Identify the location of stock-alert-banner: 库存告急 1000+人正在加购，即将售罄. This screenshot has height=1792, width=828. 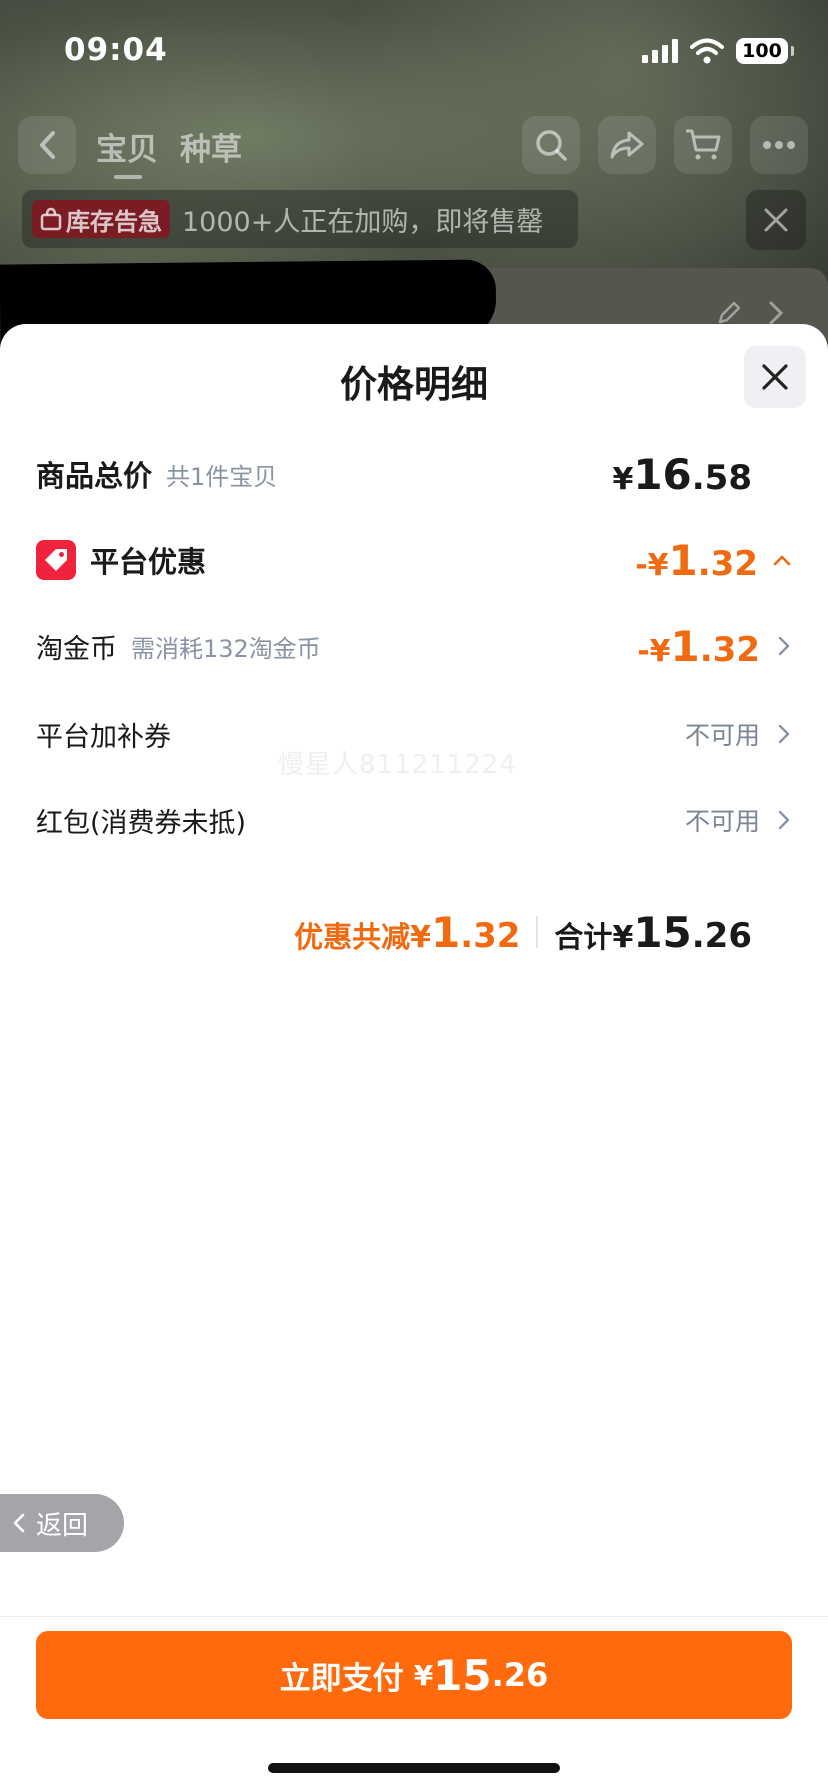
(300, 219).